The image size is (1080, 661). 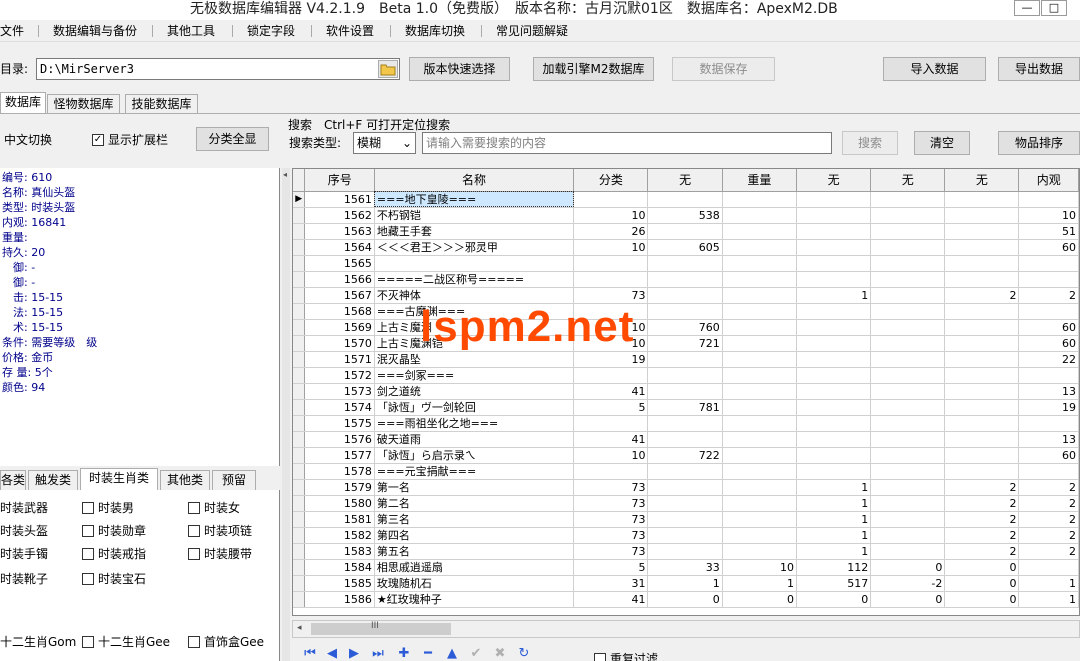 What do you see at coordinates (532, 31) in the screenshot?
I see `menu-faq: 常见问题解疑` at bounding box center [532, 31].